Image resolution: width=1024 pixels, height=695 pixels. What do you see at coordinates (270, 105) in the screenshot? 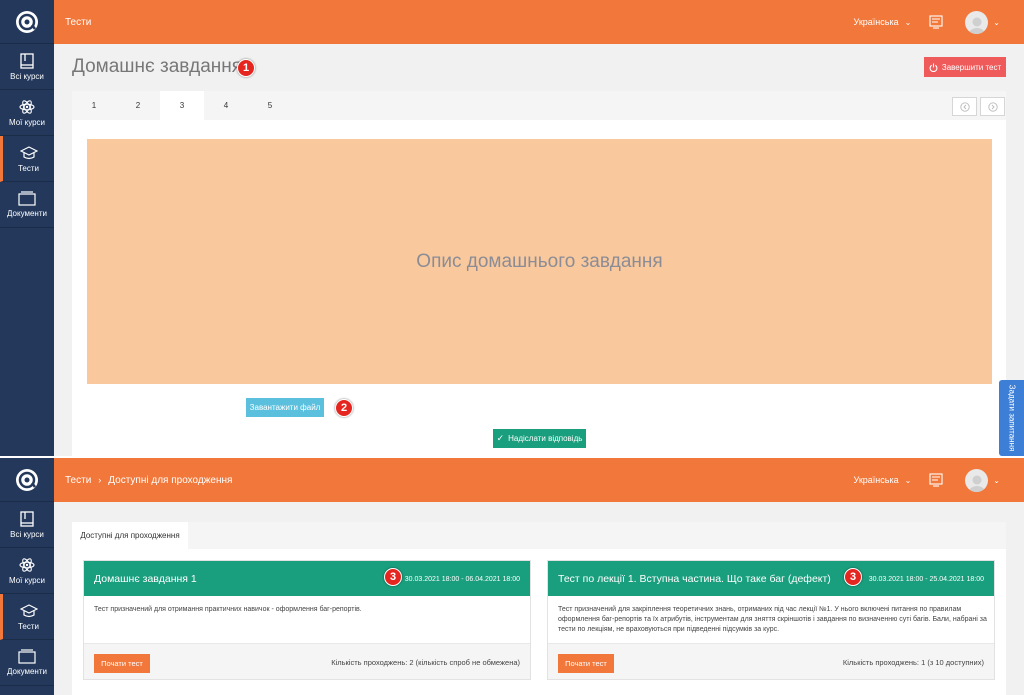
I see `tab-question-5: 5` at bounding box center [270, 105].